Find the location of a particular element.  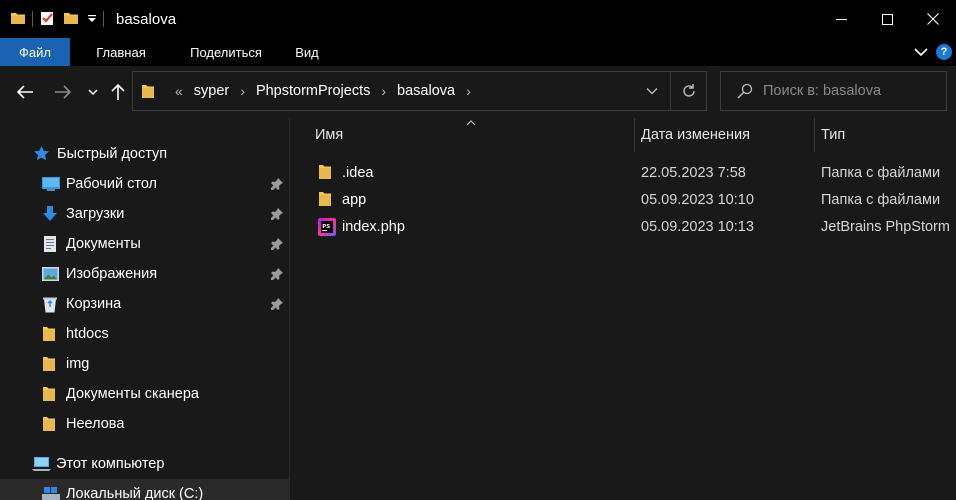

nav-item-label: img is located at coordinates (78, 364).